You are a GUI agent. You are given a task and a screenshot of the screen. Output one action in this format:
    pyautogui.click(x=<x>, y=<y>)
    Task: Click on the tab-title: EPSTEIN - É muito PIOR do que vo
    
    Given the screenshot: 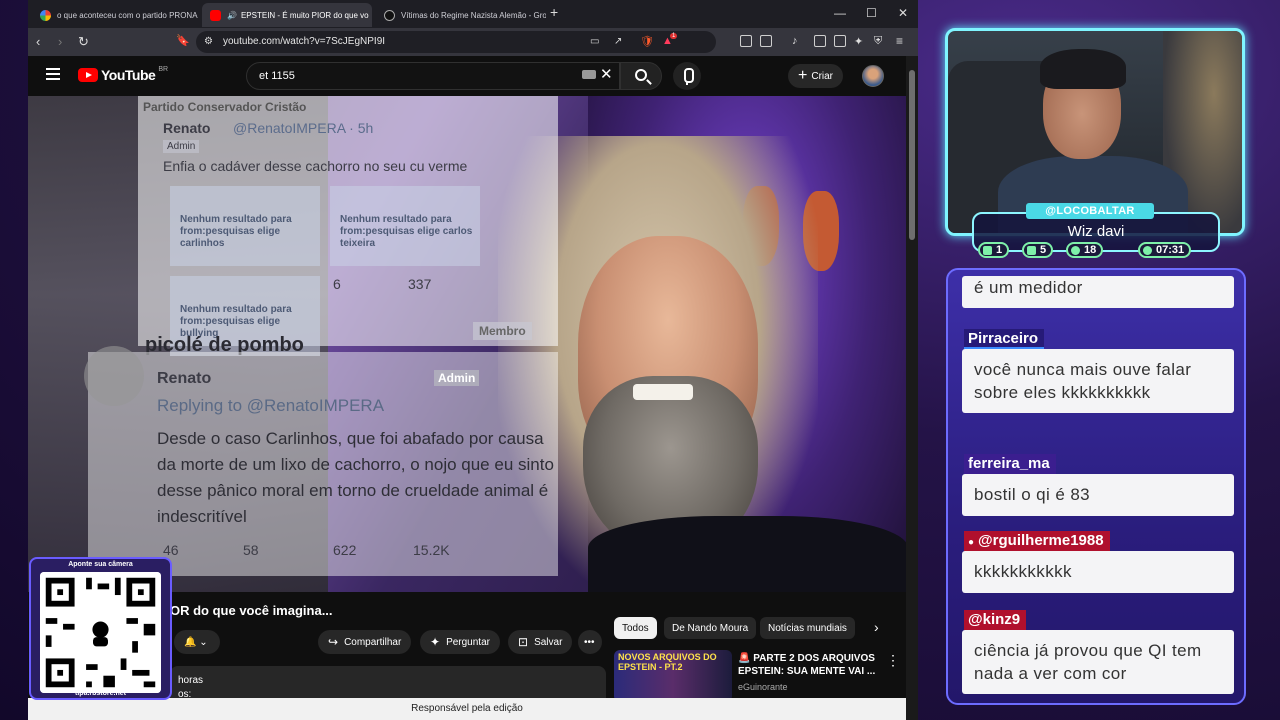 What is the action you would take?
    pyautogui.click(x=304, y=15)
    